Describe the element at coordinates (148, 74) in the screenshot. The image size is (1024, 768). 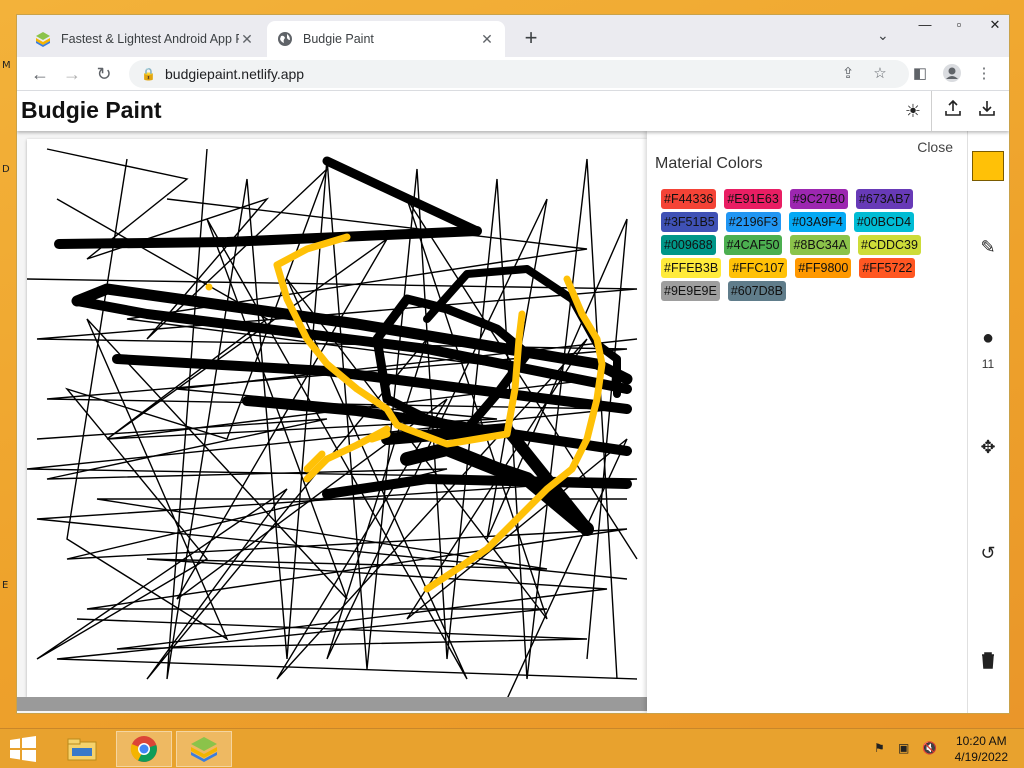
I see `lock-icon: 🔒` at that location.